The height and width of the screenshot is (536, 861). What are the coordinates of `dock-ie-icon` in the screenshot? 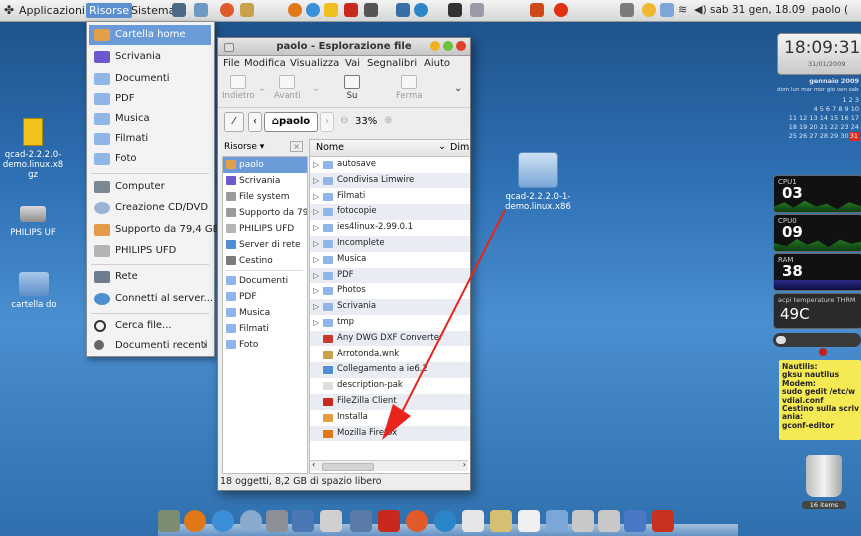 It's located at (223, 521).